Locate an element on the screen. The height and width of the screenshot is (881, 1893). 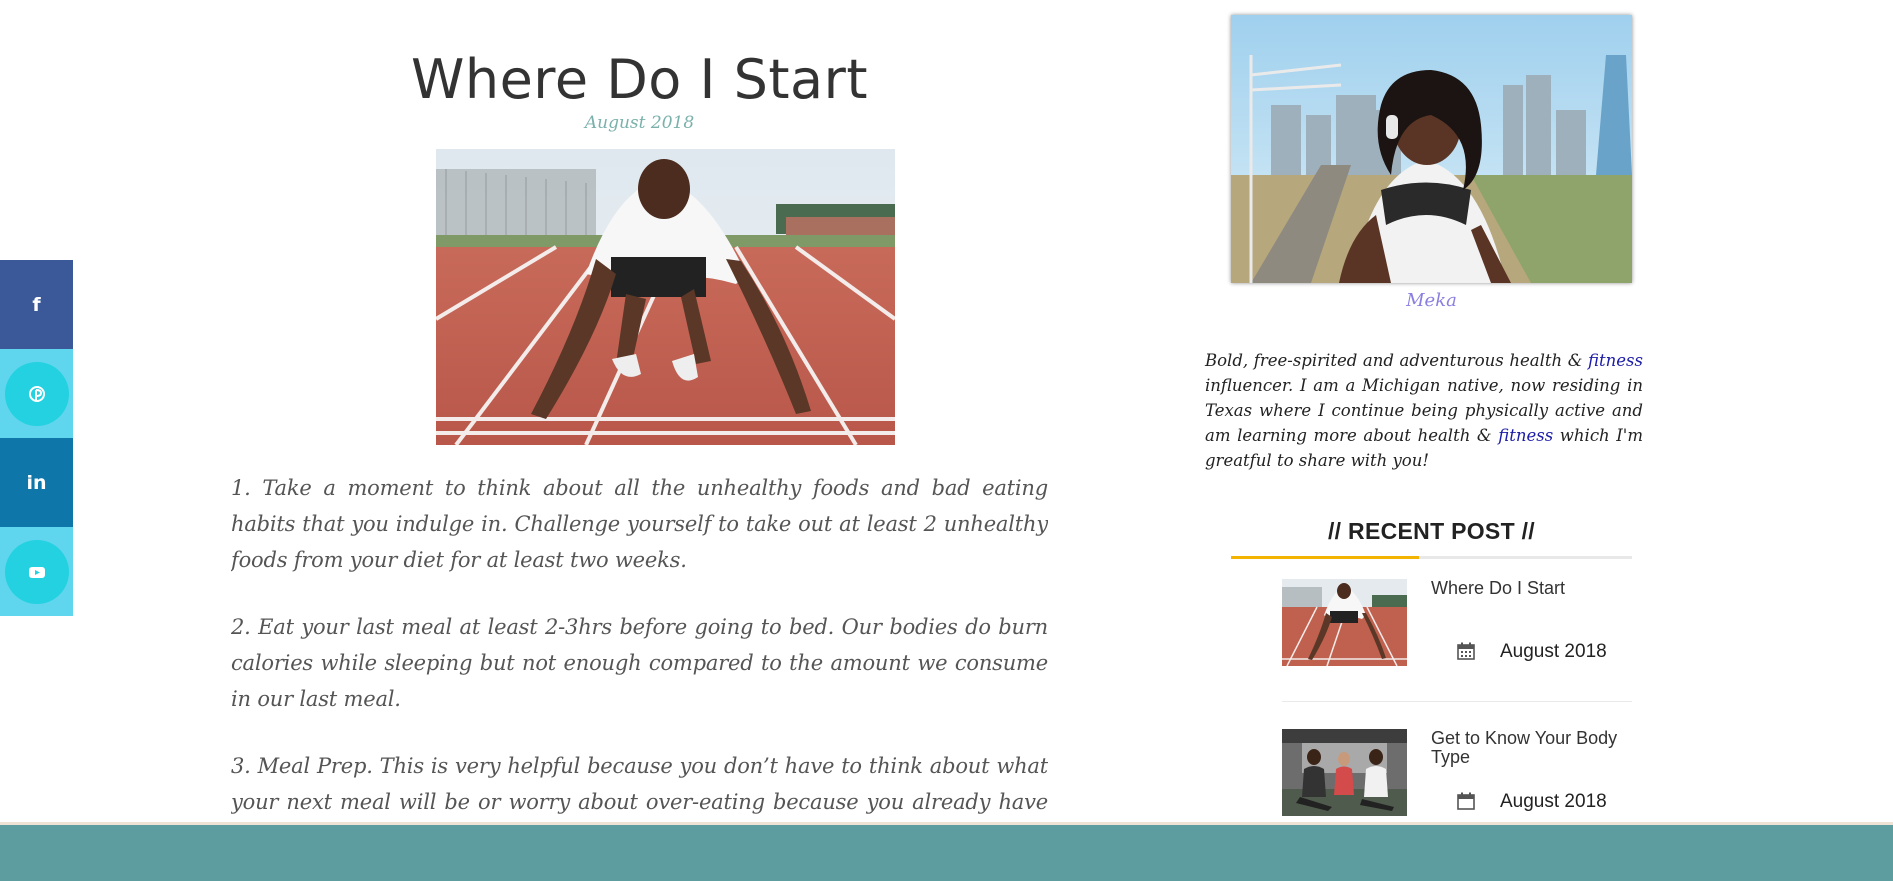
youtube-icon-circle is located at coordinates (36, 571).